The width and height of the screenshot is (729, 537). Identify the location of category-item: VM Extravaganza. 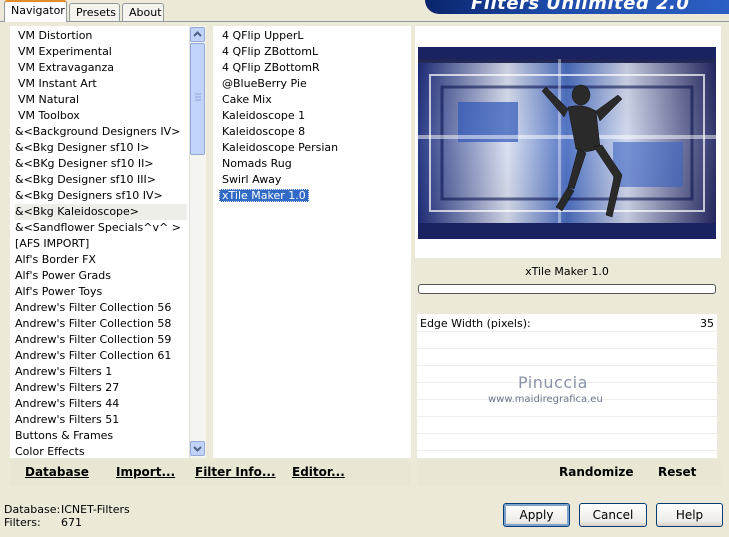
(101, 68).